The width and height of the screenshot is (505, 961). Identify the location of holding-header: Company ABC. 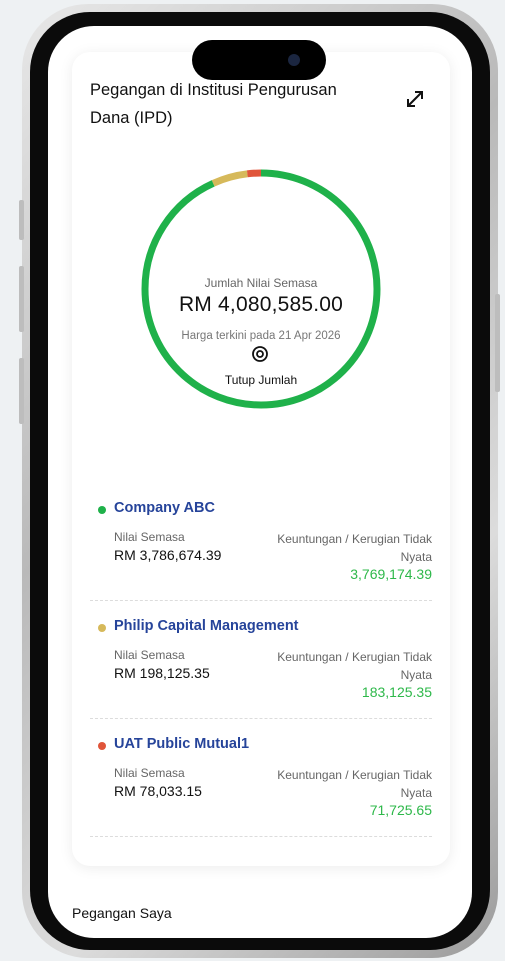
(261, 509).